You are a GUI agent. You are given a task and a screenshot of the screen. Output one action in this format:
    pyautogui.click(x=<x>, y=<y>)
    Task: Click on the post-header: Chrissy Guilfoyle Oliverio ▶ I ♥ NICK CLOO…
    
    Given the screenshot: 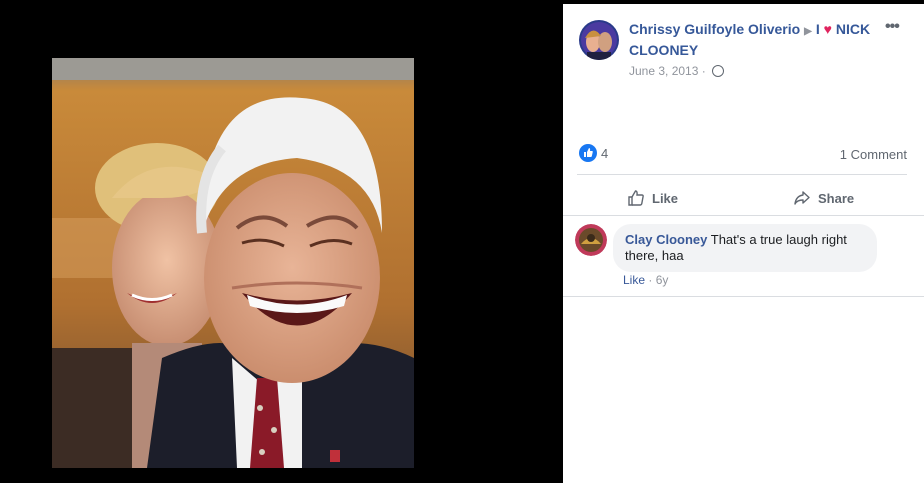 What is the action you would take?
    pyautogui.click(x=754, y=40)
    